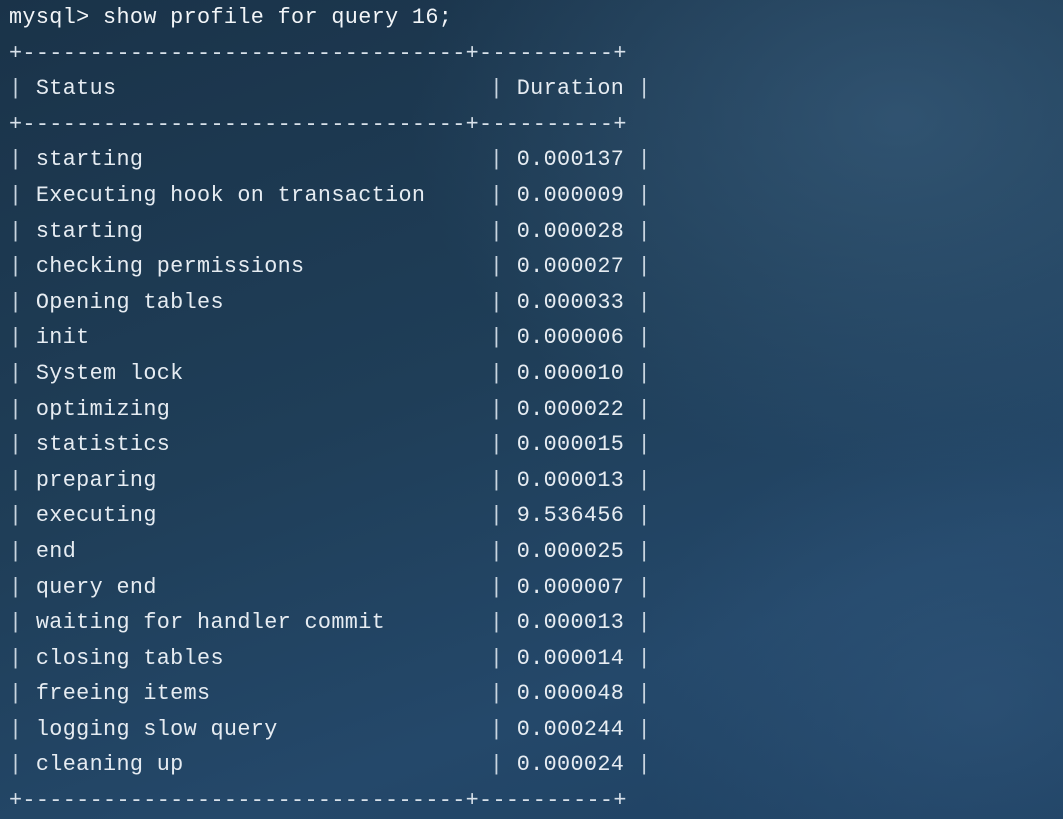 The image size is (1063, 819). Describe the element at coordinates (278, 17) in the screenshot. I see `command-text: show profile for query 16;` at that location.